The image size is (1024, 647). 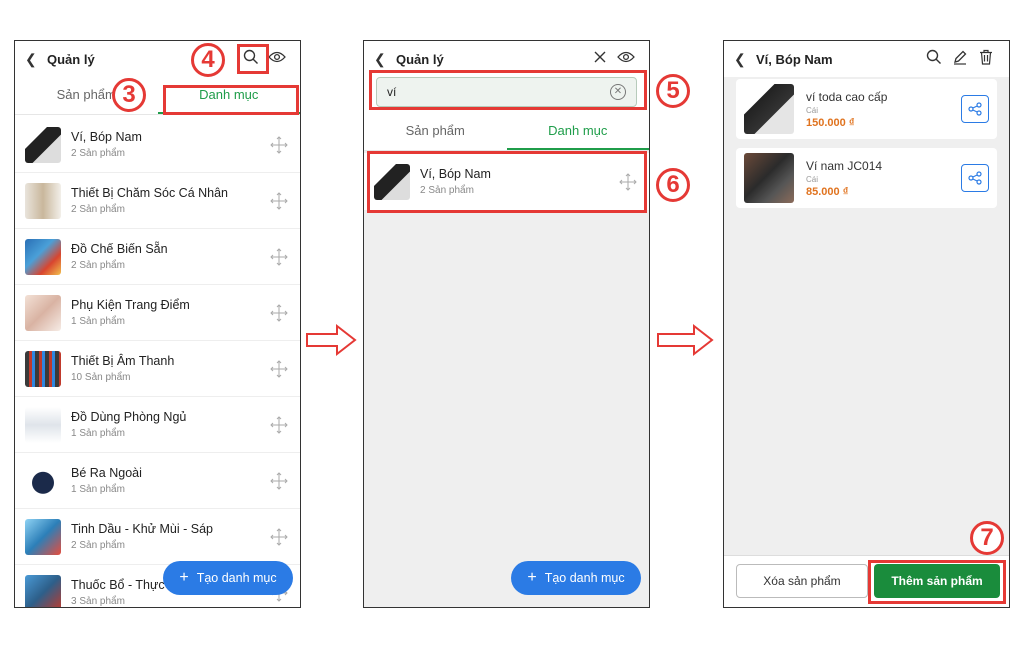 I want to click on delete-product-button: Xóa sản phẩm, so click(x=802, y=581).